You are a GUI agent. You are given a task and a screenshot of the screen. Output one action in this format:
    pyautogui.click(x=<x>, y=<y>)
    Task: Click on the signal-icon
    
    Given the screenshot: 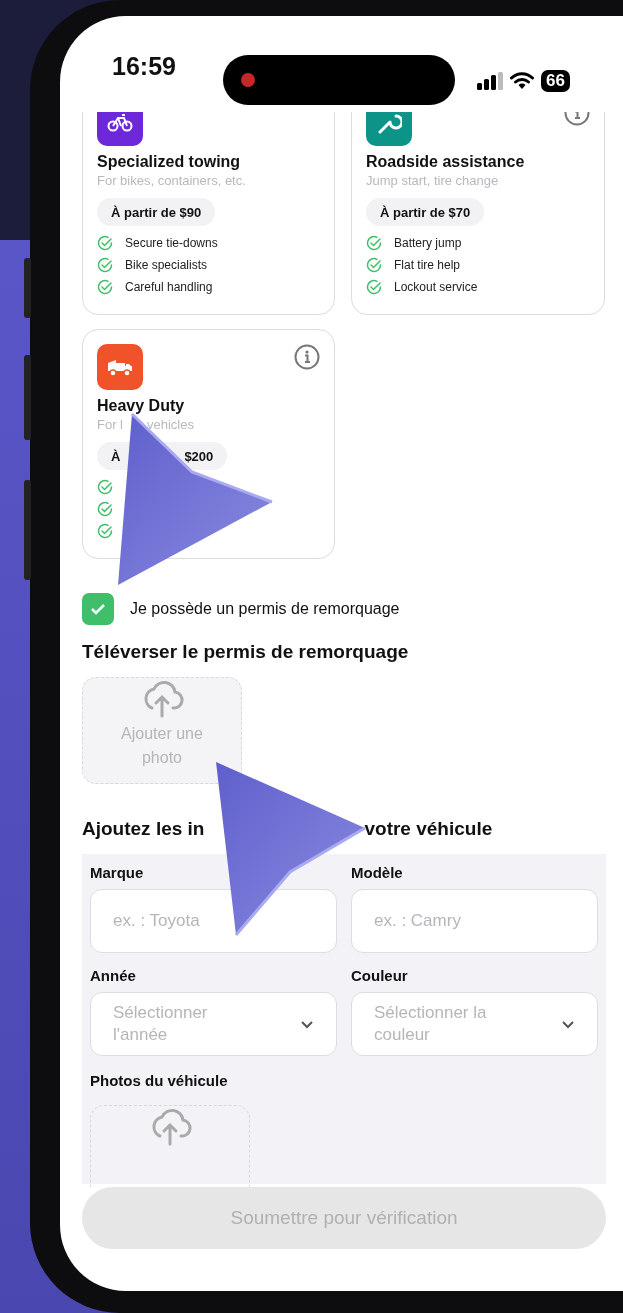 What is the action you would take?
    pyautogui.click(x=490, y=81)
    